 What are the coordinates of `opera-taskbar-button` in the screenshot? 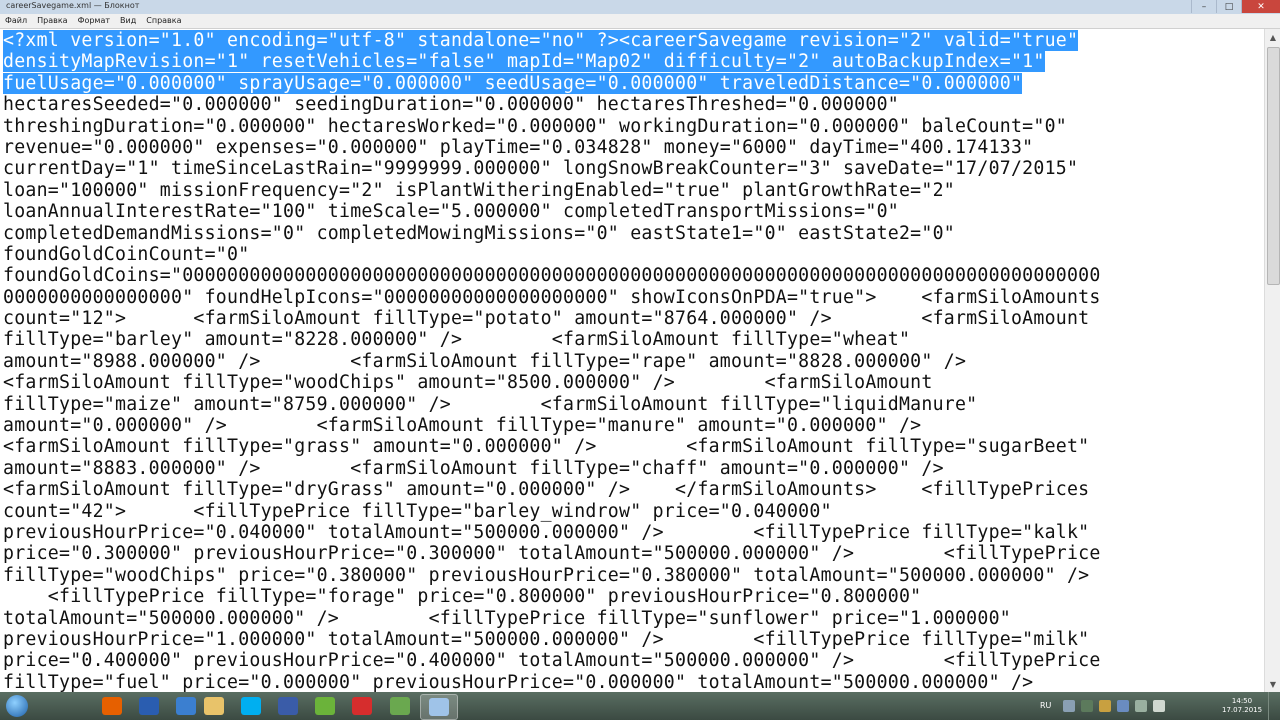 It's located at (362, 706).